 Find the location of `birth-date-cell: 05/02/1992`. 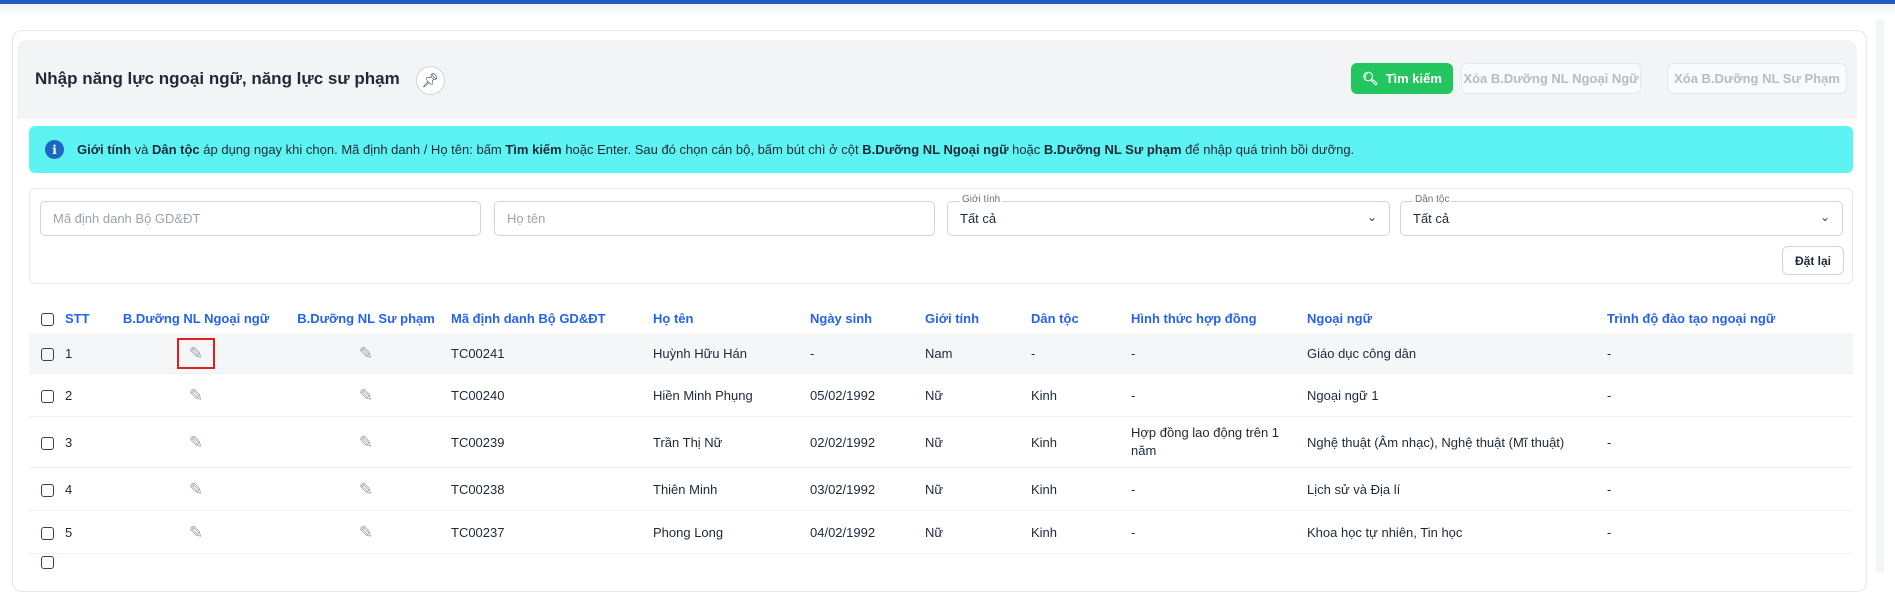

birth-date-cell: 05/02/1992 is located at coordinates (867, 395).